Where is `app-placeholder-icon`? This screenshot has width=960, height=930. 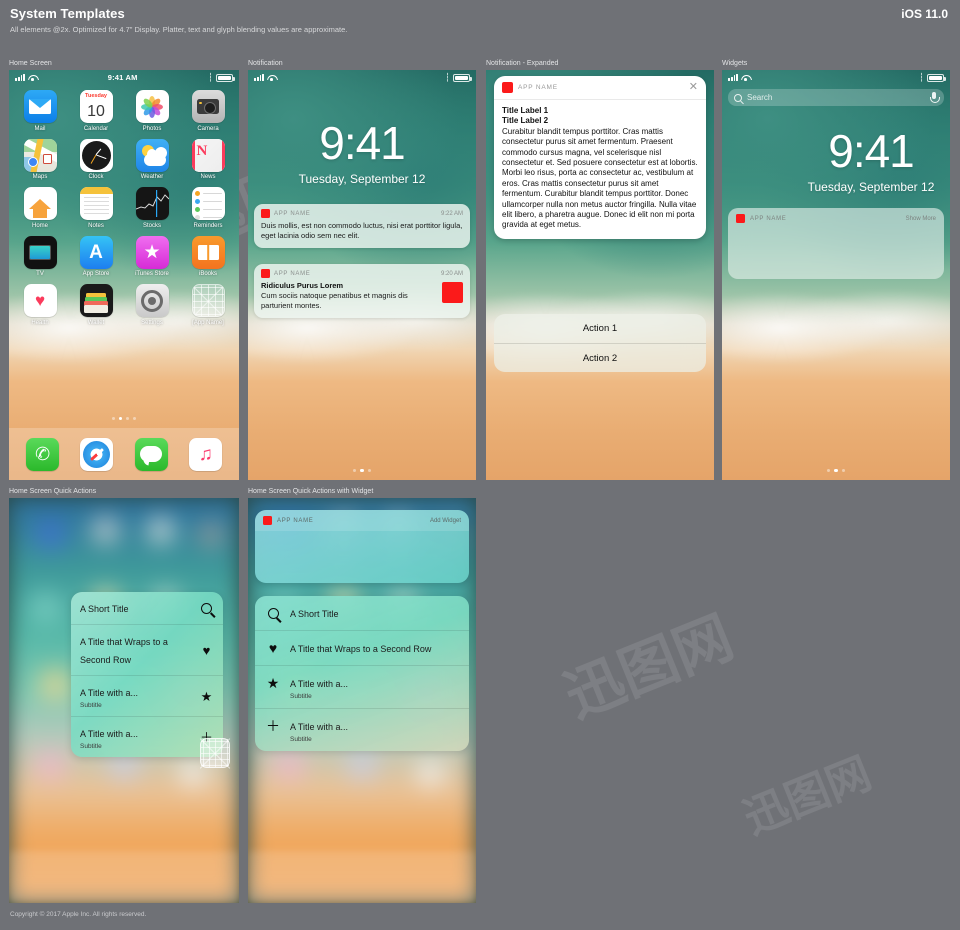
app-placeholder-icon is located at coordinates (215, 753).